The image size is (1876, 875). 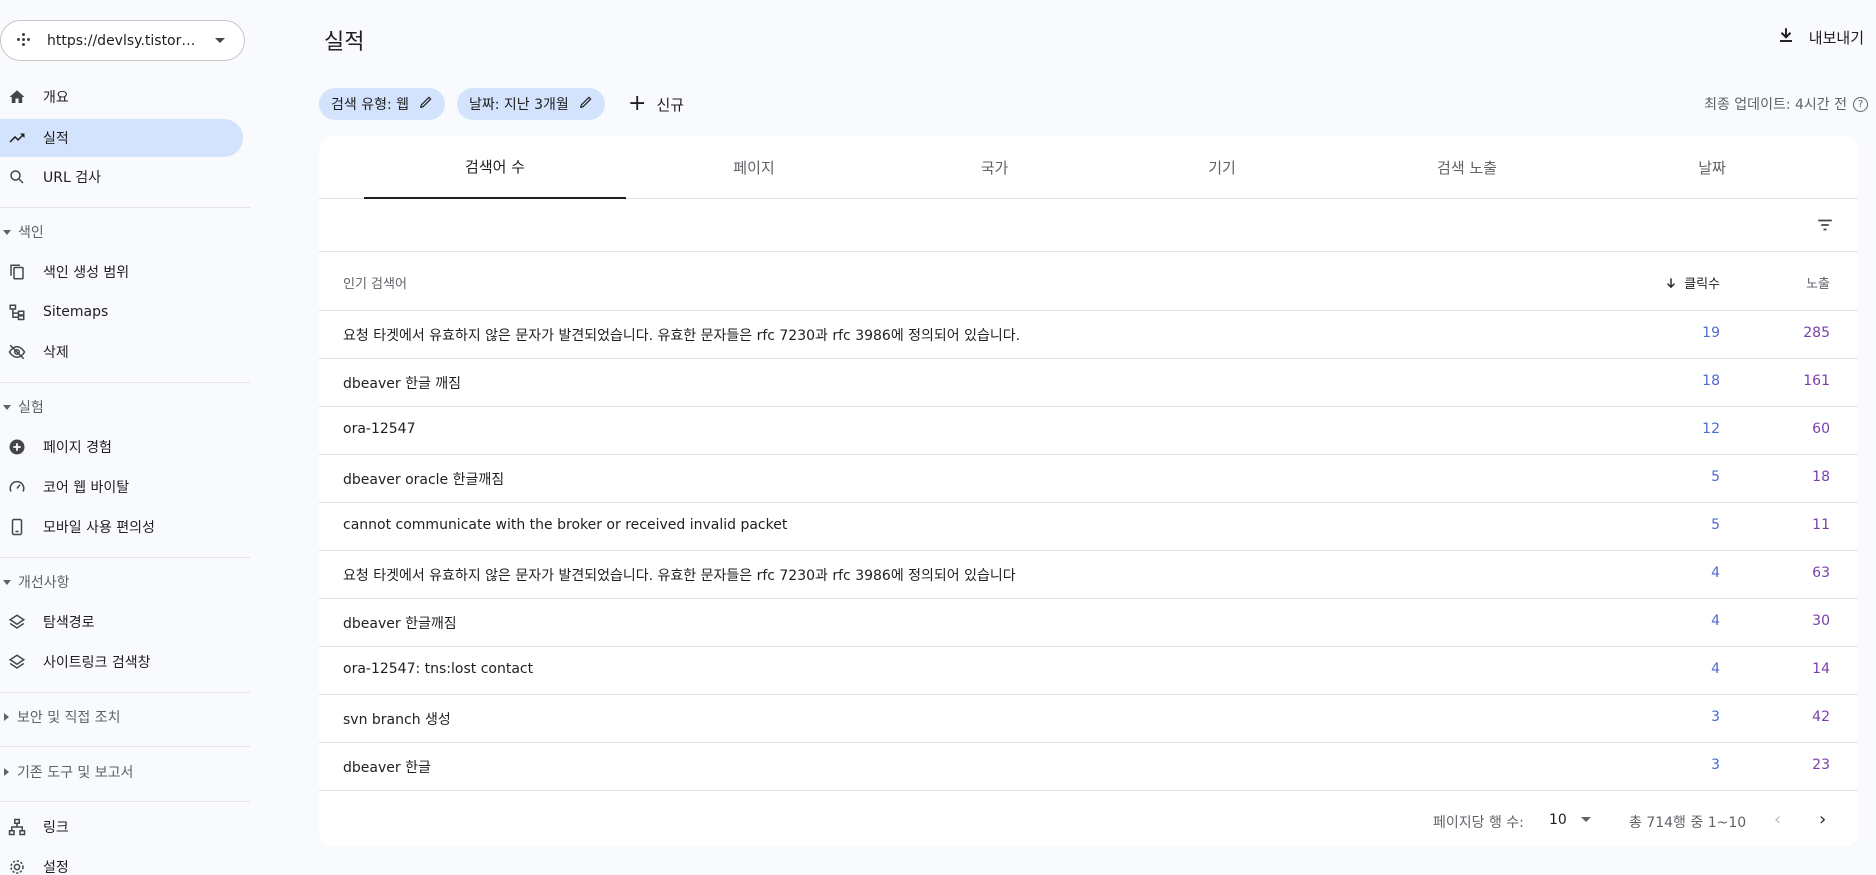 I want to click on tab-pages: 페이지, so click(x=754, y=167).